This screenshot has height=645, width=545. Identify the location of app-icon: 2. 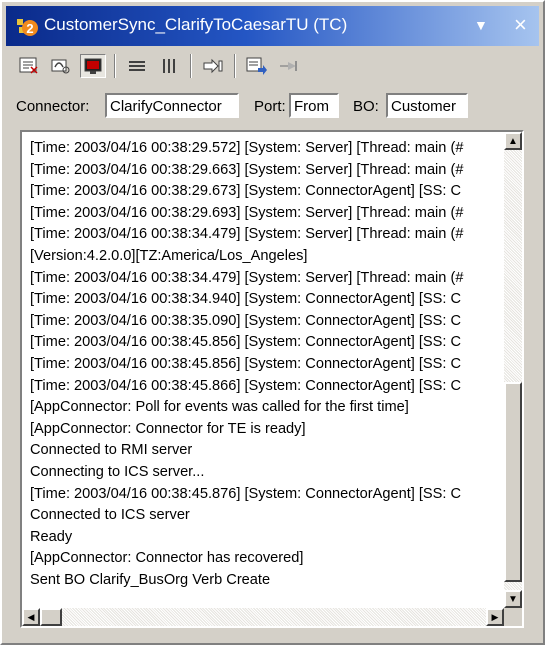
(27, 27).